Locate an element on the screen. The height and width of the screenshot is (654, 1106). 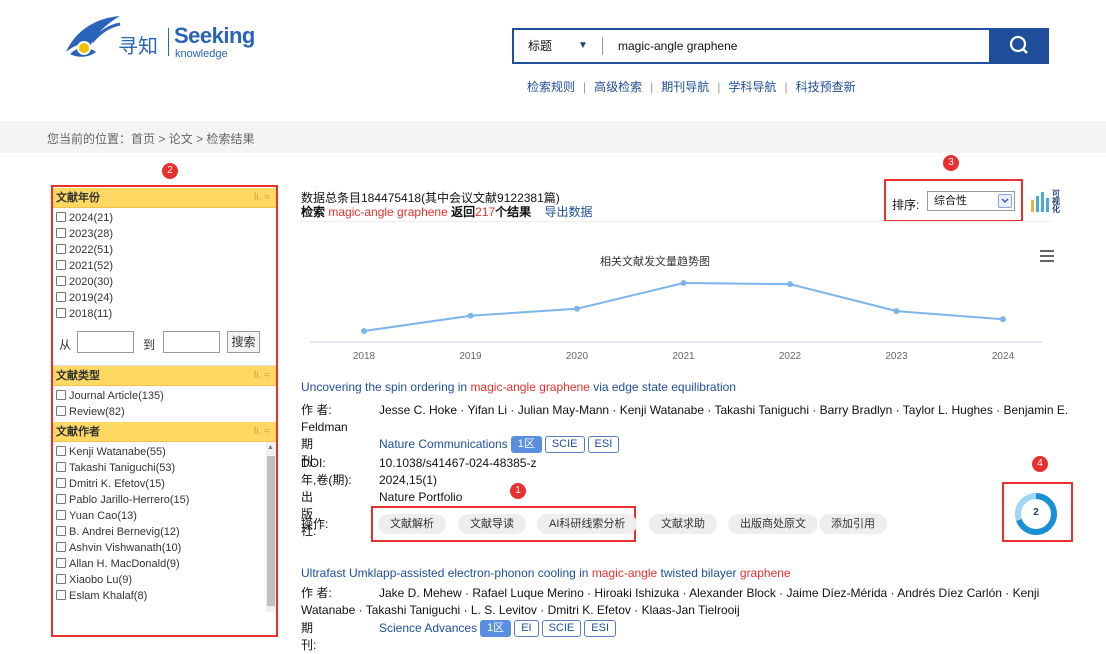
filter-option: 2023(28) is located at coordinates (164, 234).